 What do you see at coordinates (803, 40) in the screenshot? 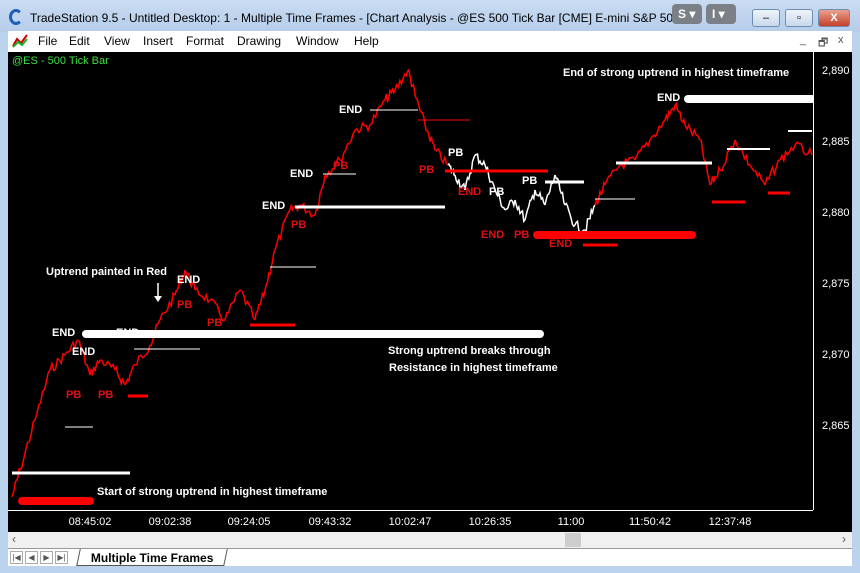
I see `mdi-minimize-button: _` at bounding box center [803, 40].